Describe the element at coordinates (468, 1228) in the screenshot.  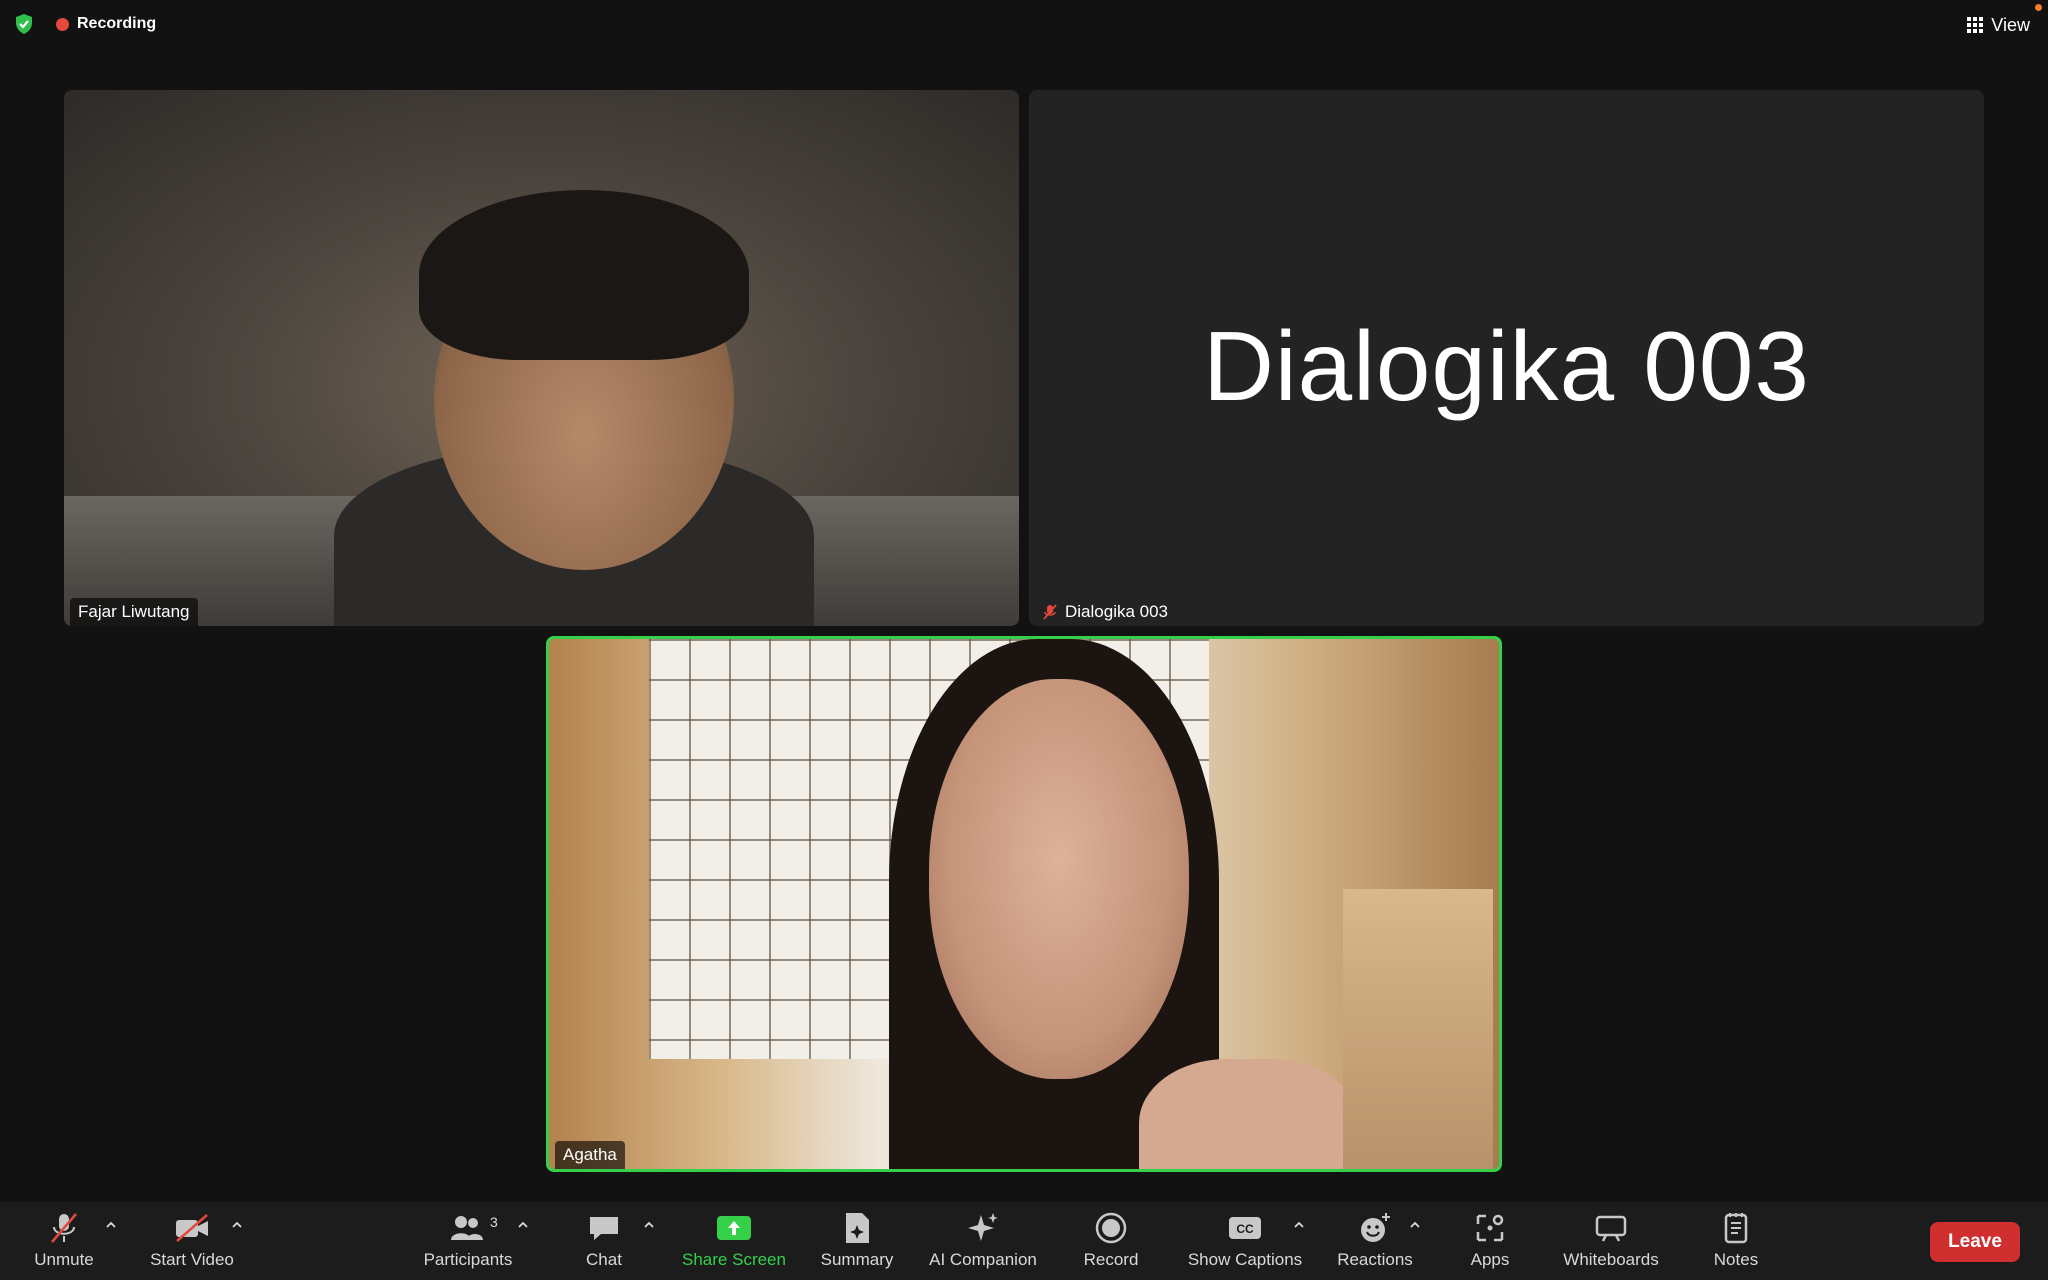
I see `participants-icon` at that location.